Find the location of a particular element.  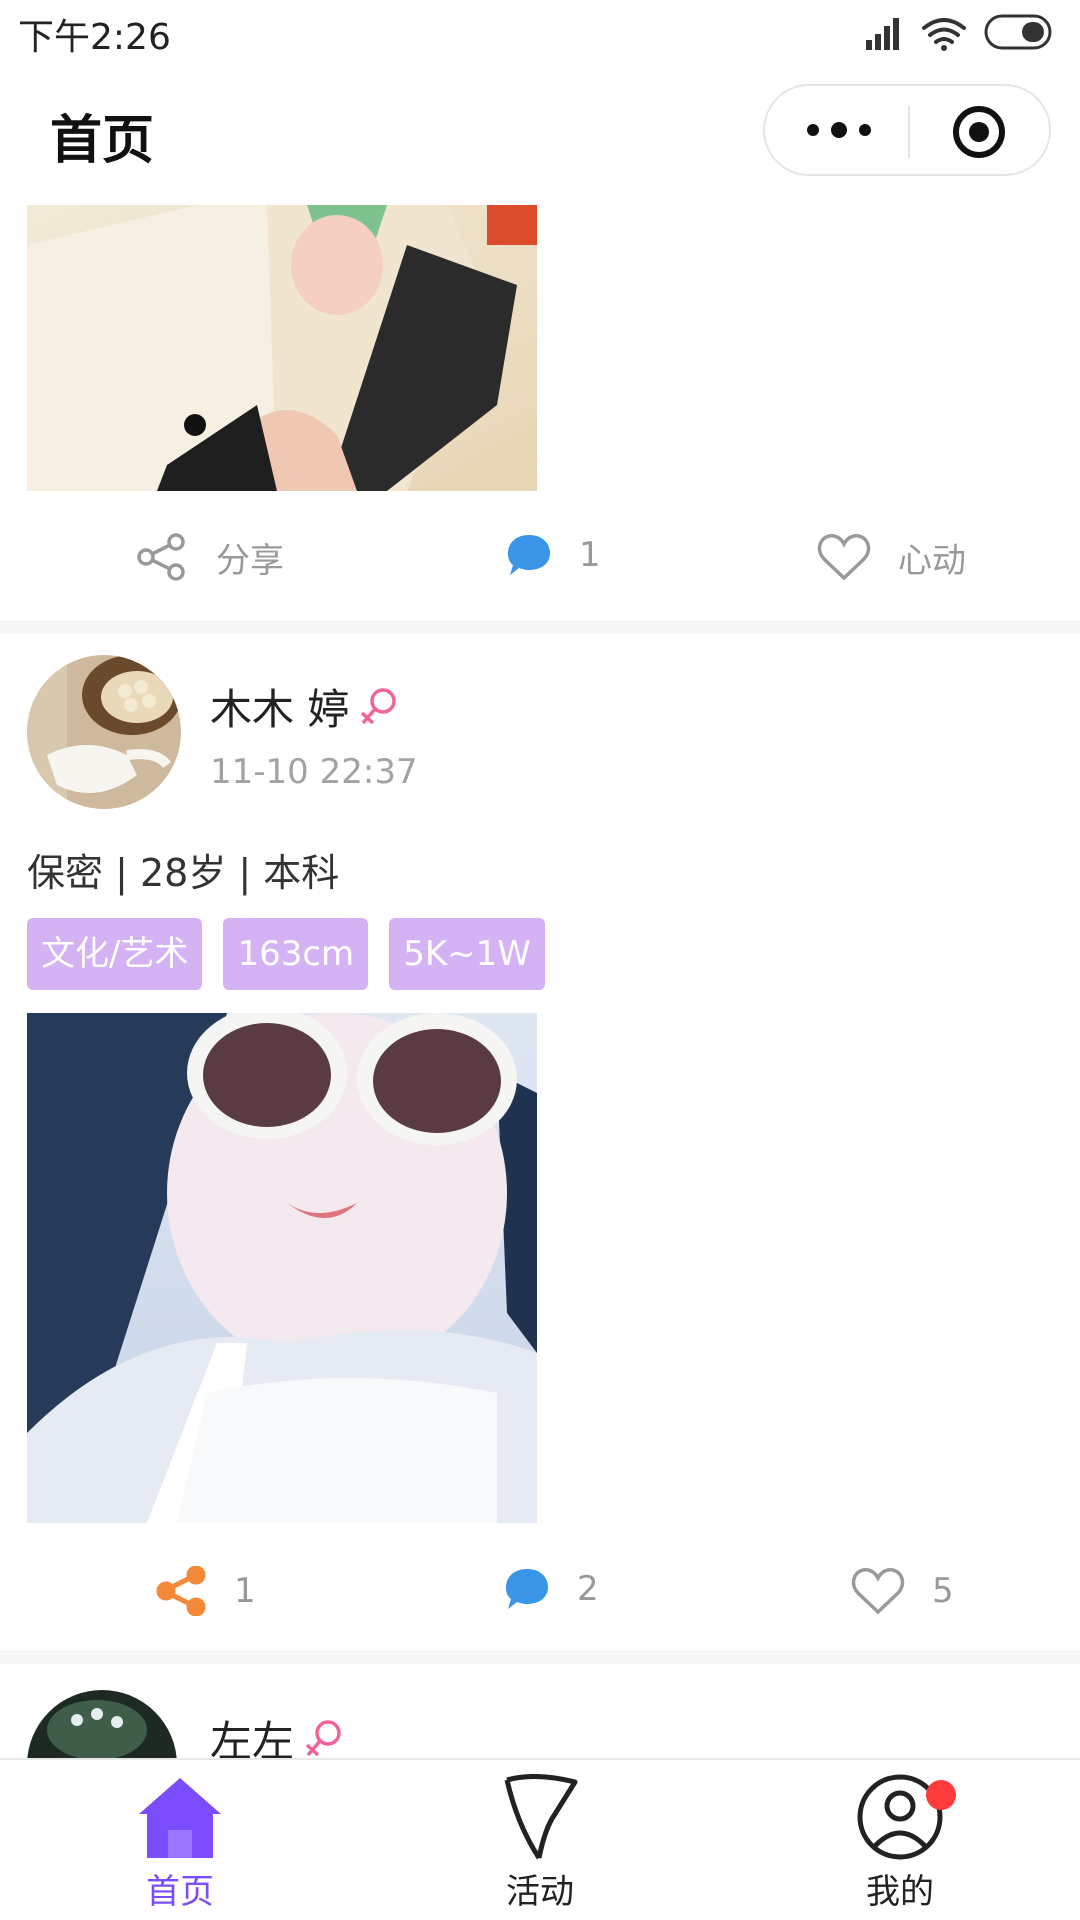

tab-home: 首页 is located at coordinates (180, 1844).